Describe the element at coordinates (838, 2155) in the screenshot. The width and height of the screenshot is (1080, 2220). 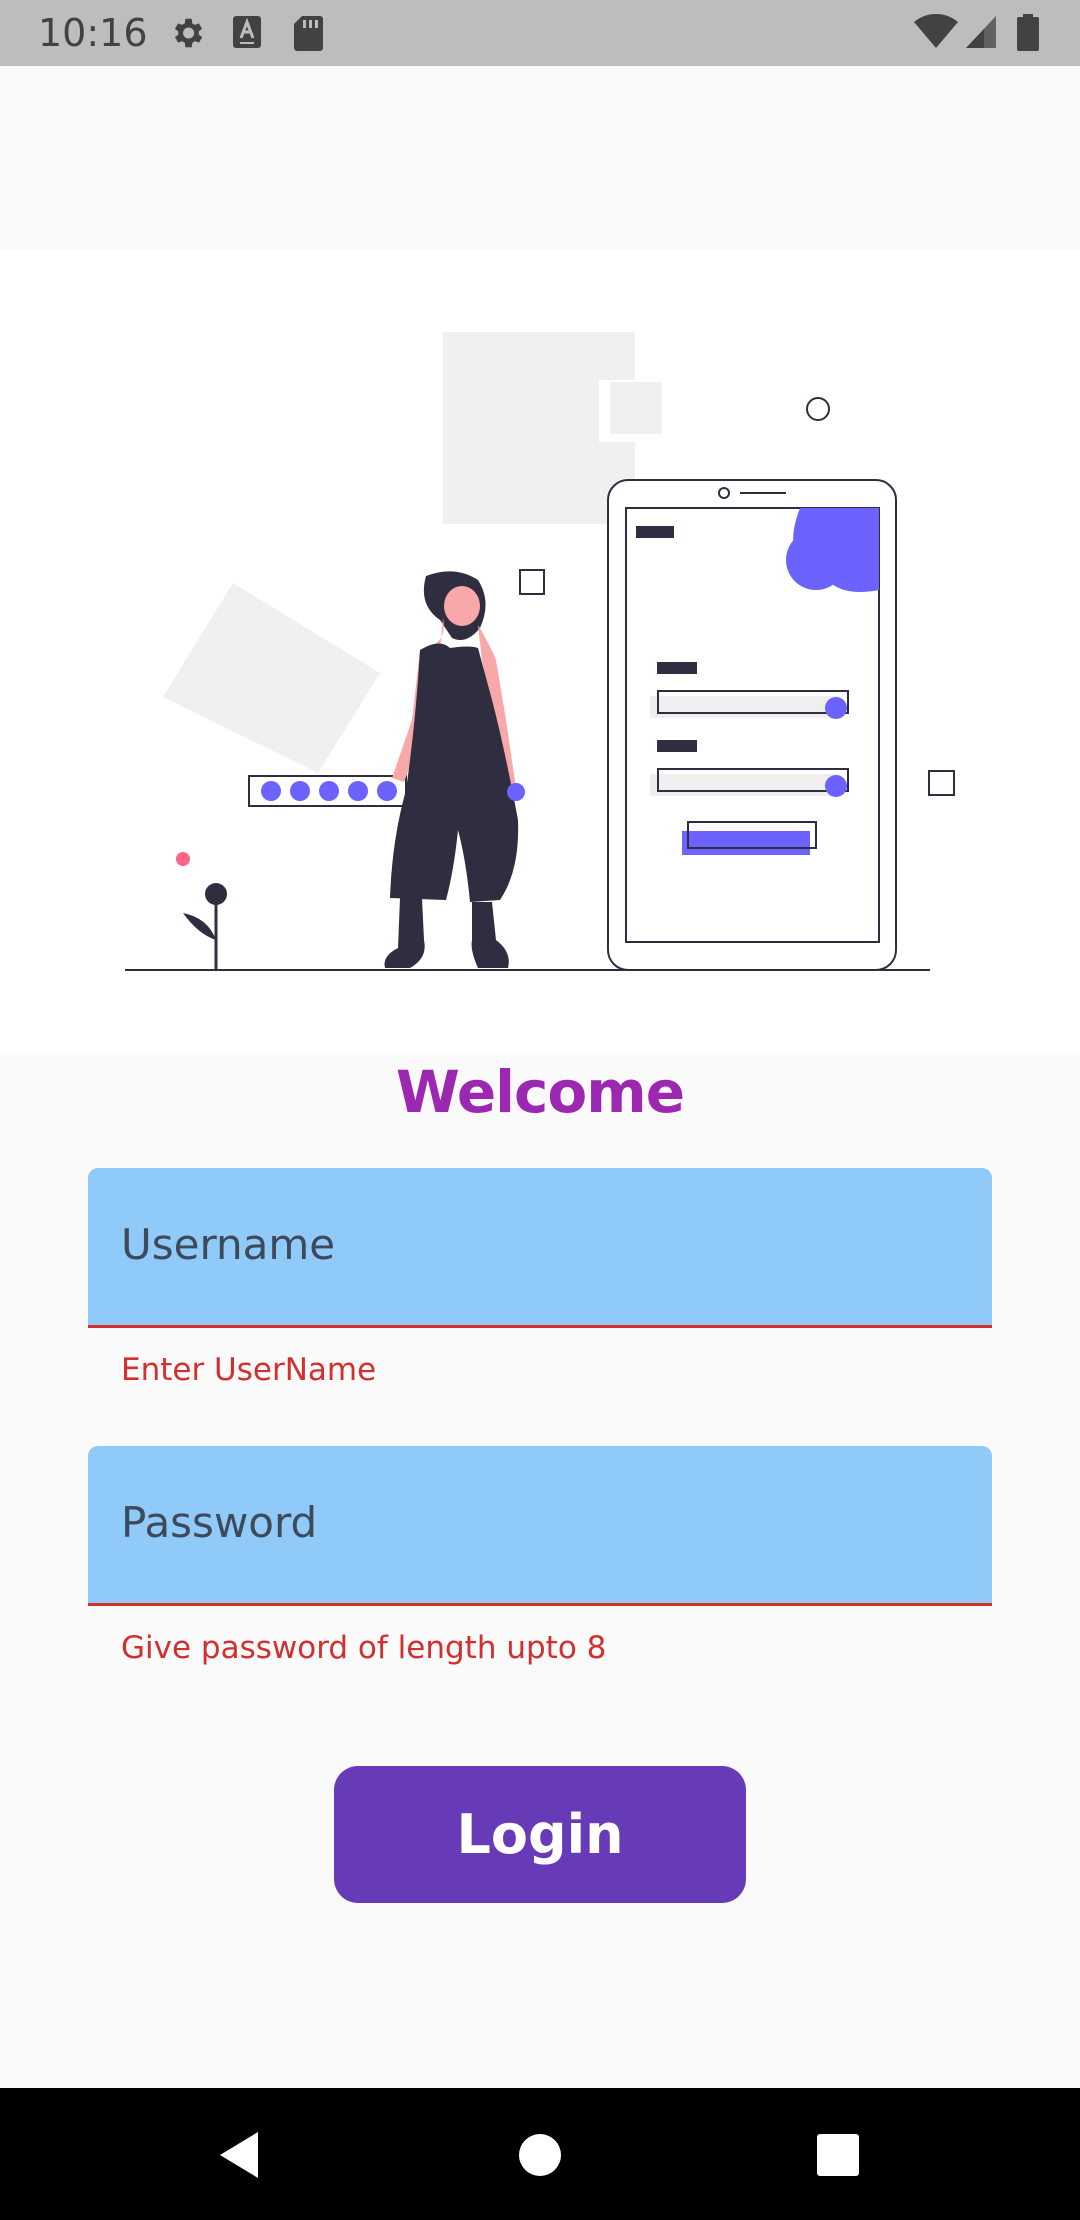
I see `recents-icon` at that location.